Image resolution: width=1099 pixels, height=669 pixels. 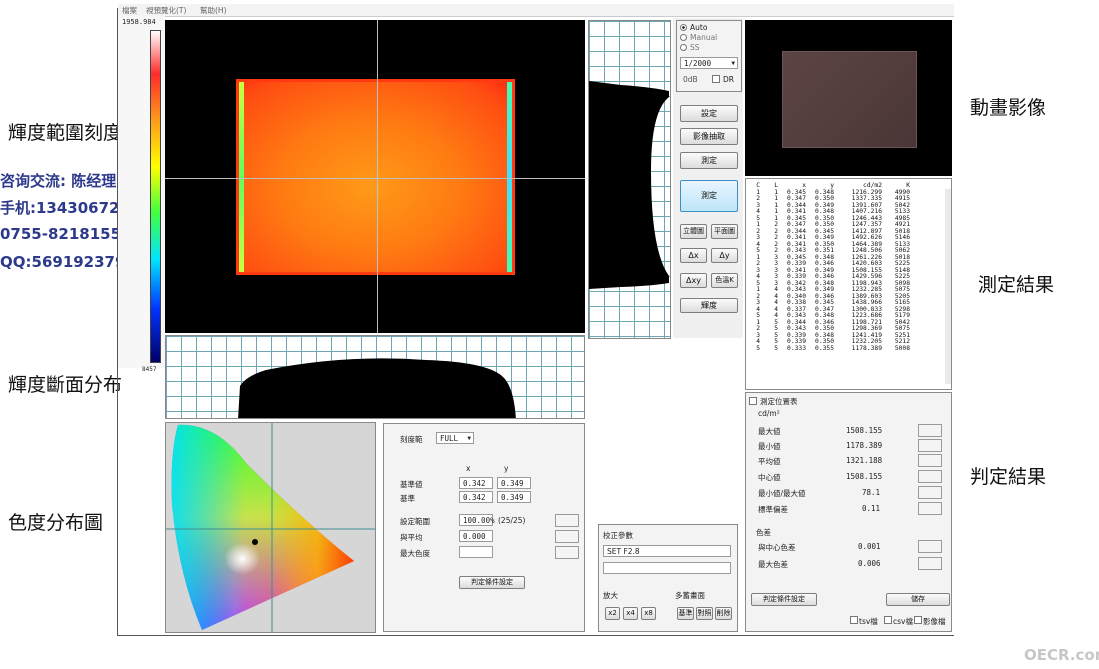 I want to click on stat-ratio-value: 78.1, so click(x=871, y=492).